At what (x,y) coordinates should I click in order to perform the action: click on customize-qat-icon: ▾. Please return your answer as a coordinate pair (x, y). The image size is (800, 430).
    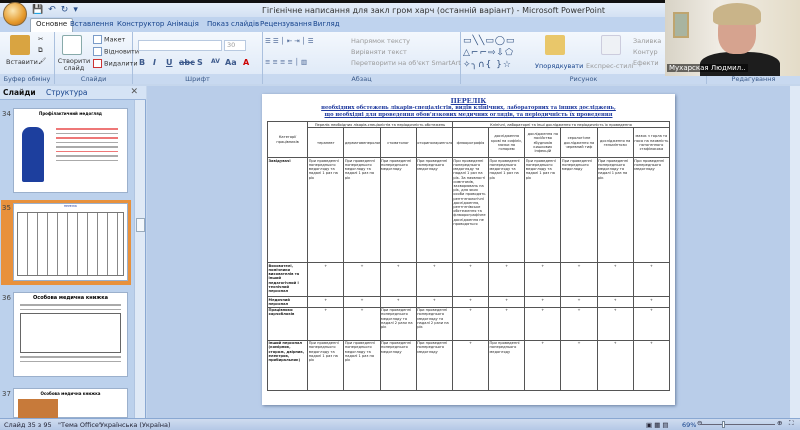
    Looking at the image, I should click on (75, 10).